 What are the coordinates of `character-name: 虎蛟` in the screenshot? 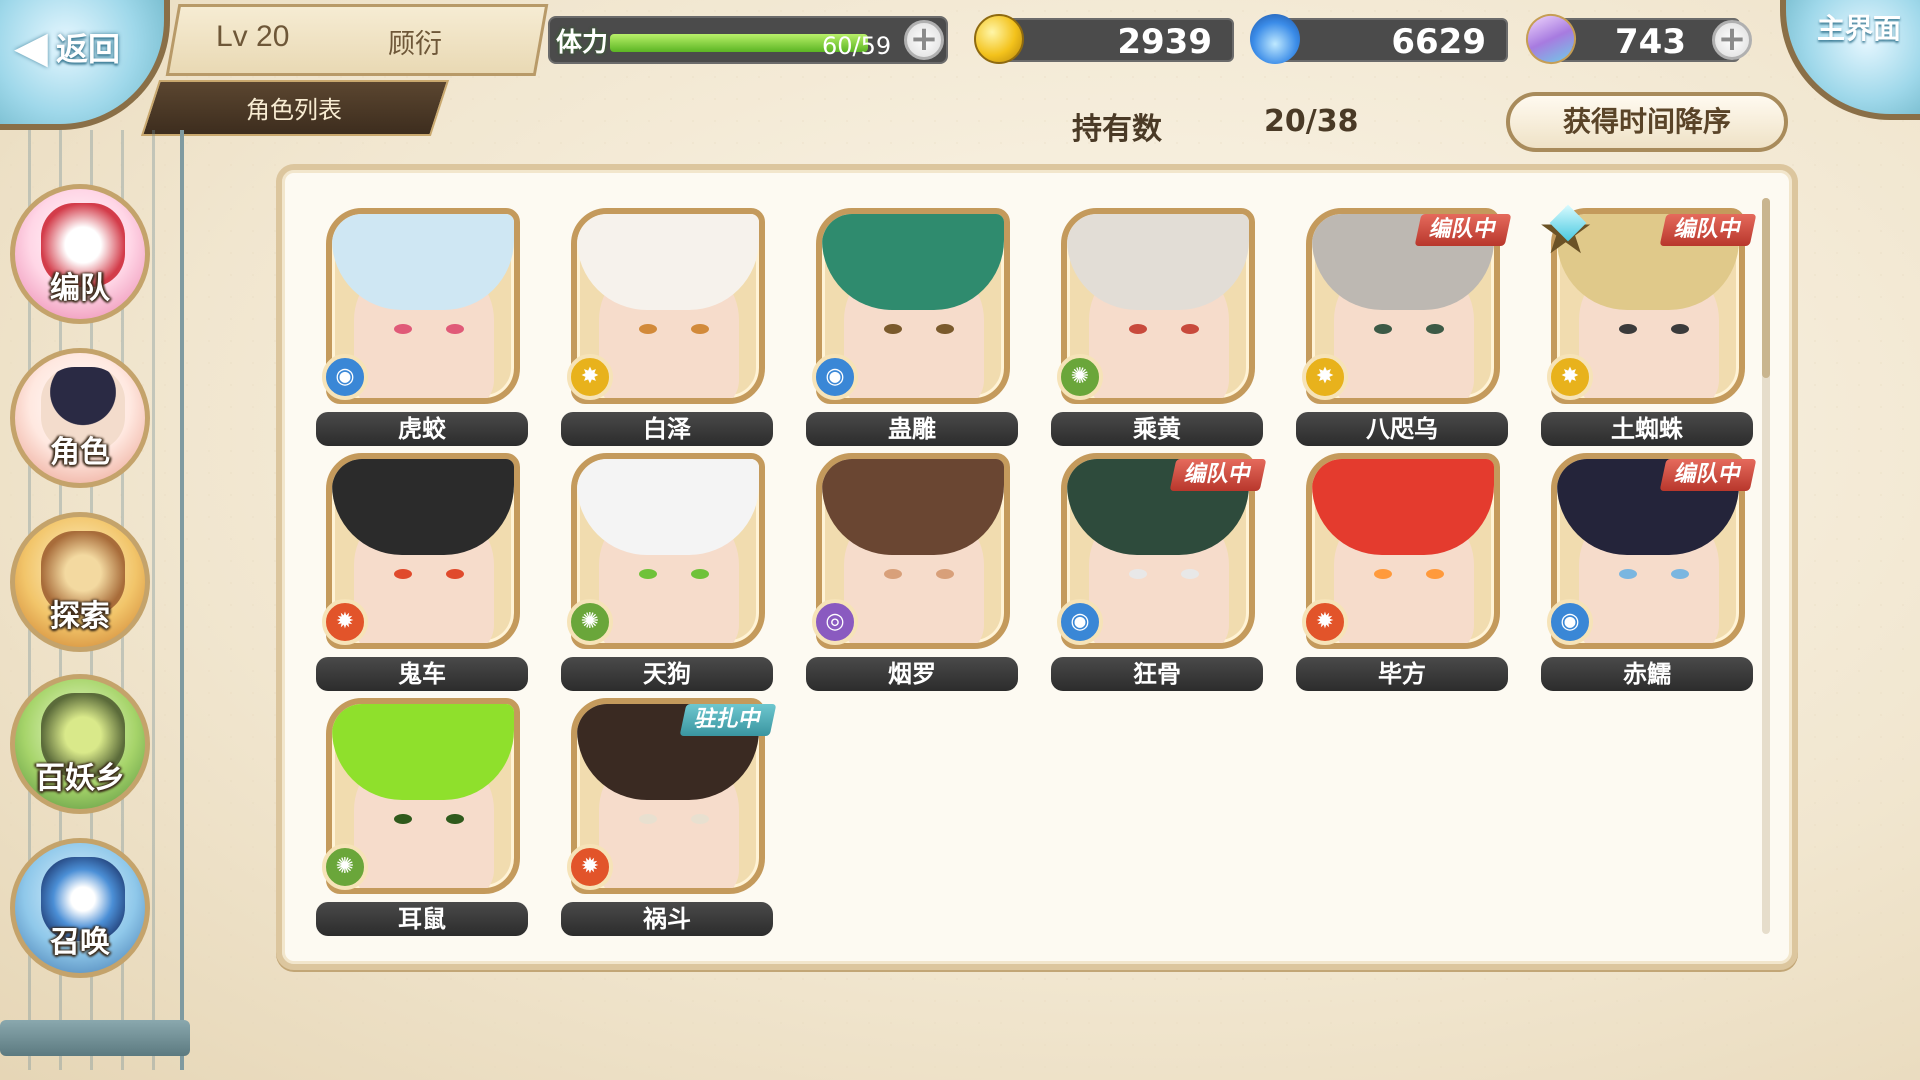 It's located at (422, 429).